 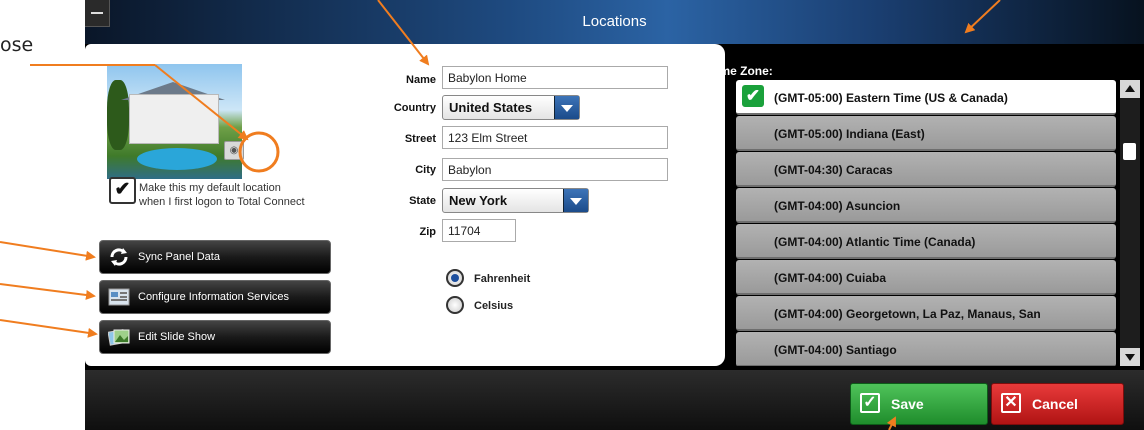 What do you see at coordinates (119, 257) in the screenshot?
I see `sync-icon` at bounding box center [119, 257].